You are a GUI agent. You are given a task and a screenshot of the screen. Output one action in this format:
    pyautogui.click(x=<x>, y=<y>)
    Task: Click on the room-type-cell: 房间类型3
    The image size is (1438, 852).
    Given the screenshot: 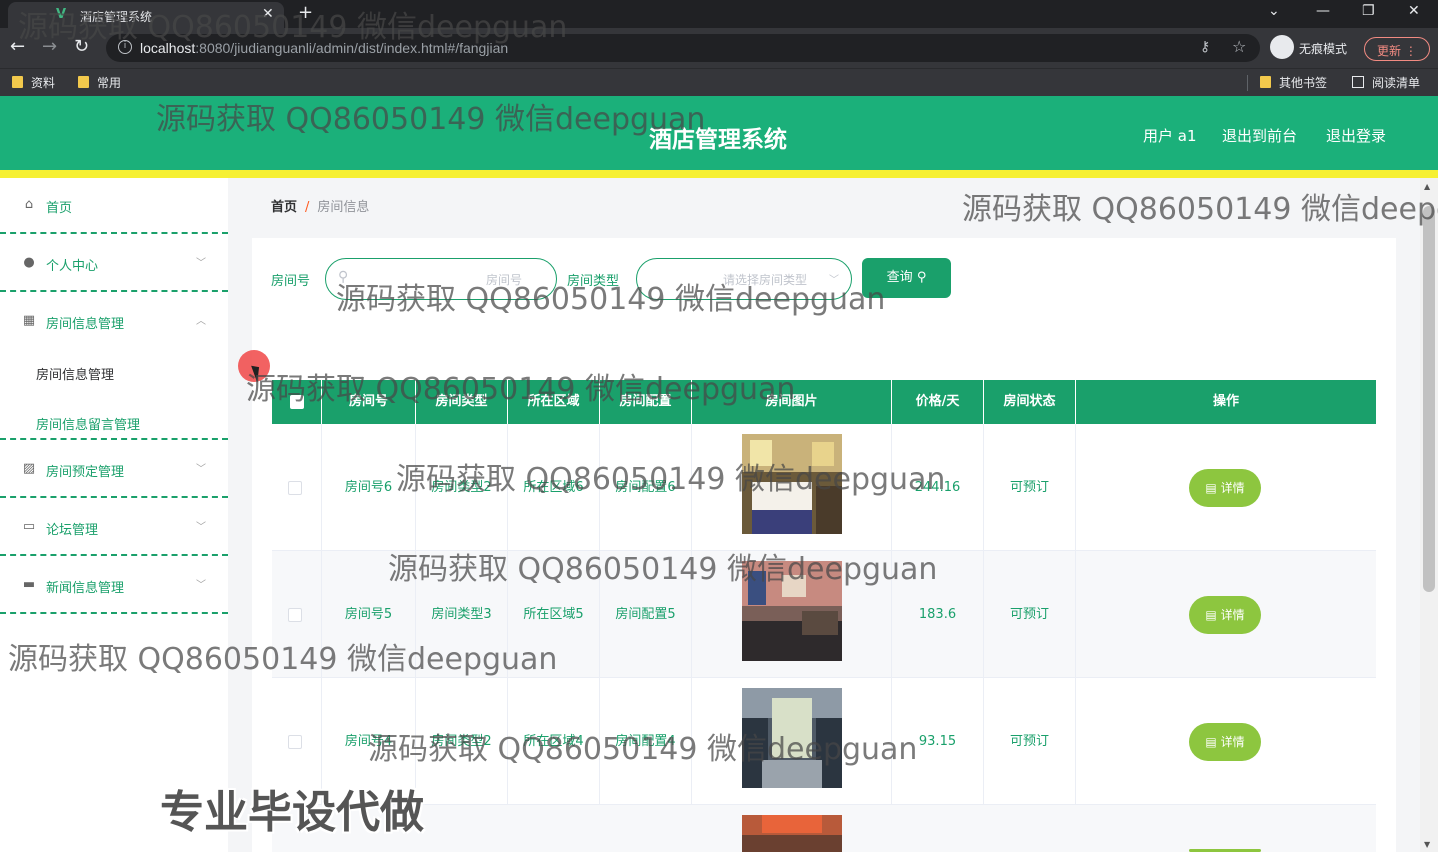 What is the action you would take?
    pyautogui.click(x=462, y=614)
    